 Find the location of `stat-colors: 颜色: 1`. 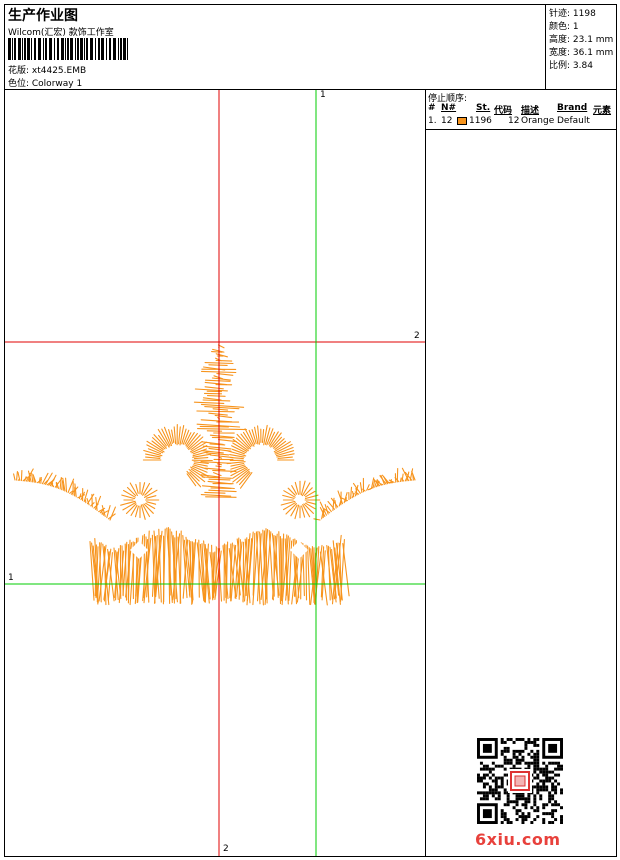

stat-colors: 颜色: 1 is located at coordinates (564, 27).